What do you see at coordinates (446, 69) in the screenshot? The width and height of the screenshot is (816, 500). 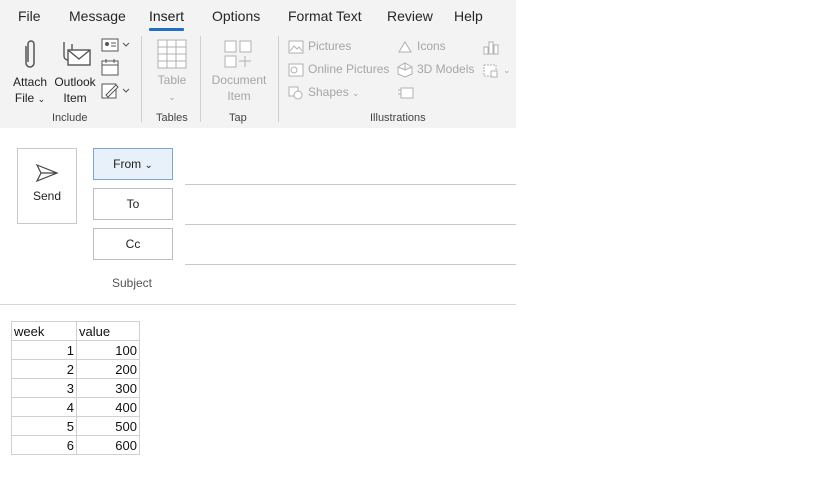 I see `3d-models-label: 3D Models` at bounding box center [446, 69].